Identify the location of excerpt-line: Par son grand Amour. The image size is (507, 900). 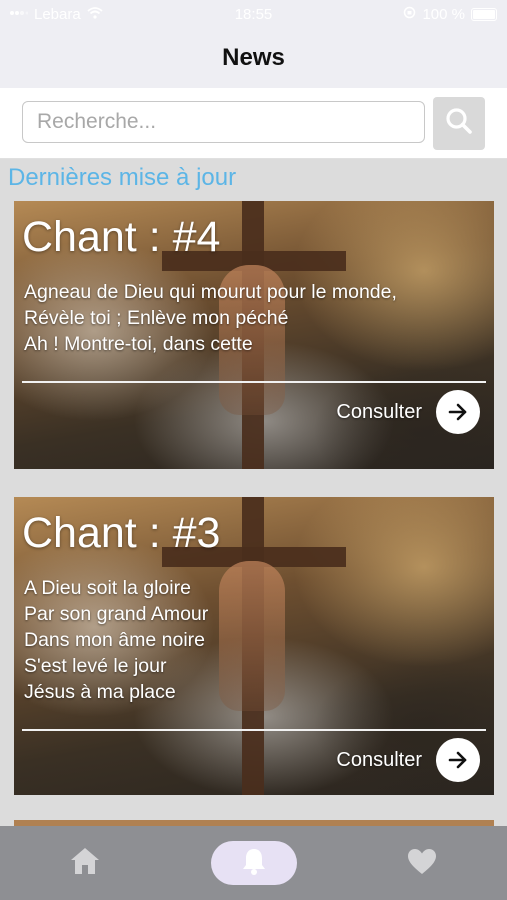
(116, 614).